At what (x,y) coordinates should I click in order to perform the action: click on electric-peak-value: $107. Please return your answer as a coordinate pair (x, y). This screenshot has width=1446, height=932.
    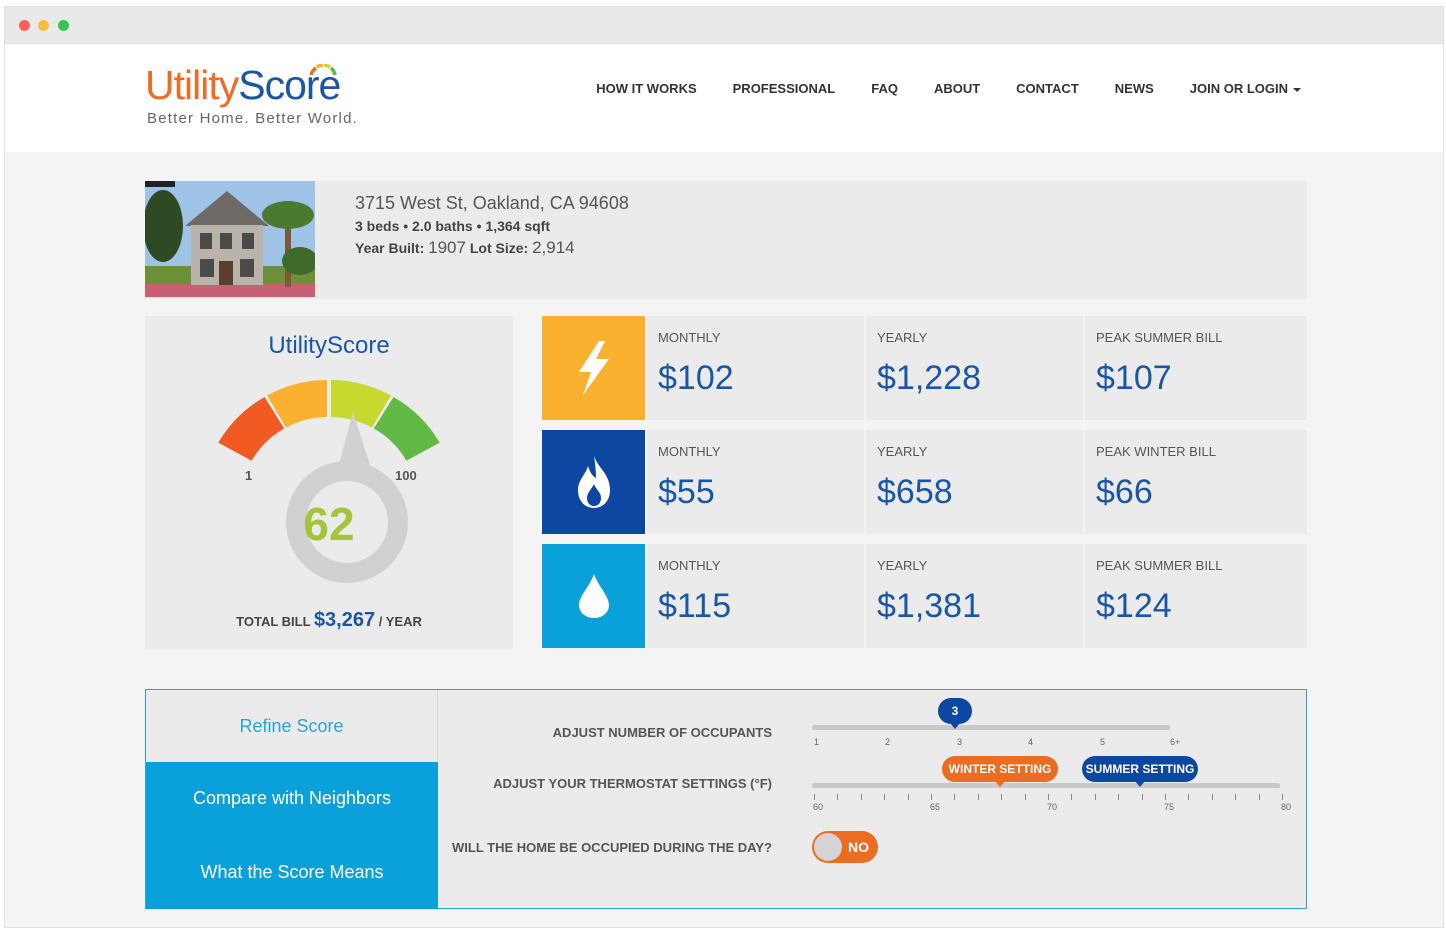
    Looking at the image, I should click on (1134, 378).